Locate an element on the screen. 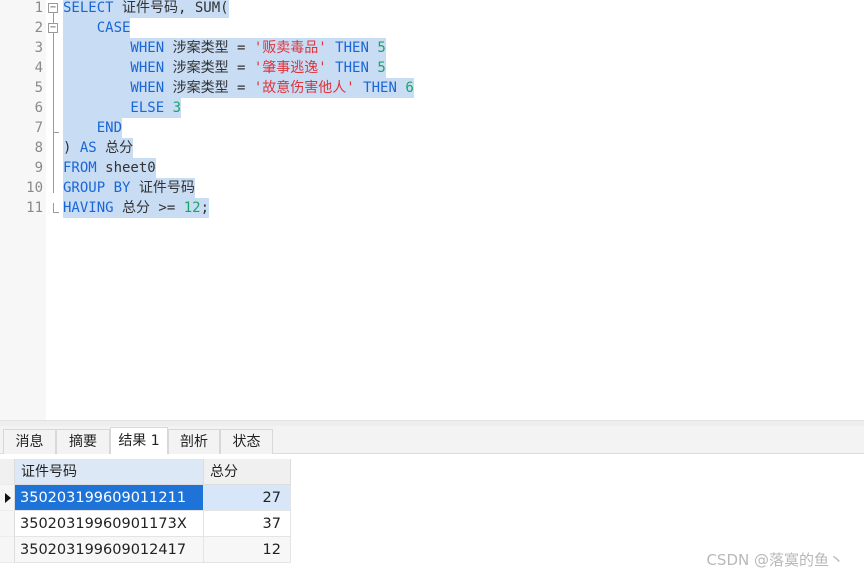 This screenshot has width=864, height=574. code-text: ) AS 总分 is located at coordinates (98, 148).